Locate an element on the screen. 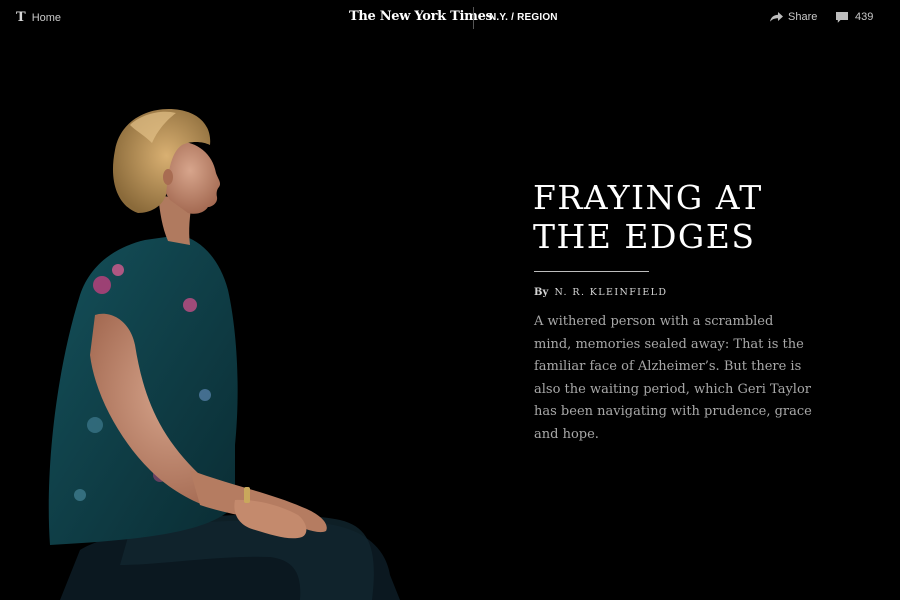 Image resolution: width=900 pixels, height=600 pixels. section-link: N.Y. / REGION is located at coordinates (523, 17).